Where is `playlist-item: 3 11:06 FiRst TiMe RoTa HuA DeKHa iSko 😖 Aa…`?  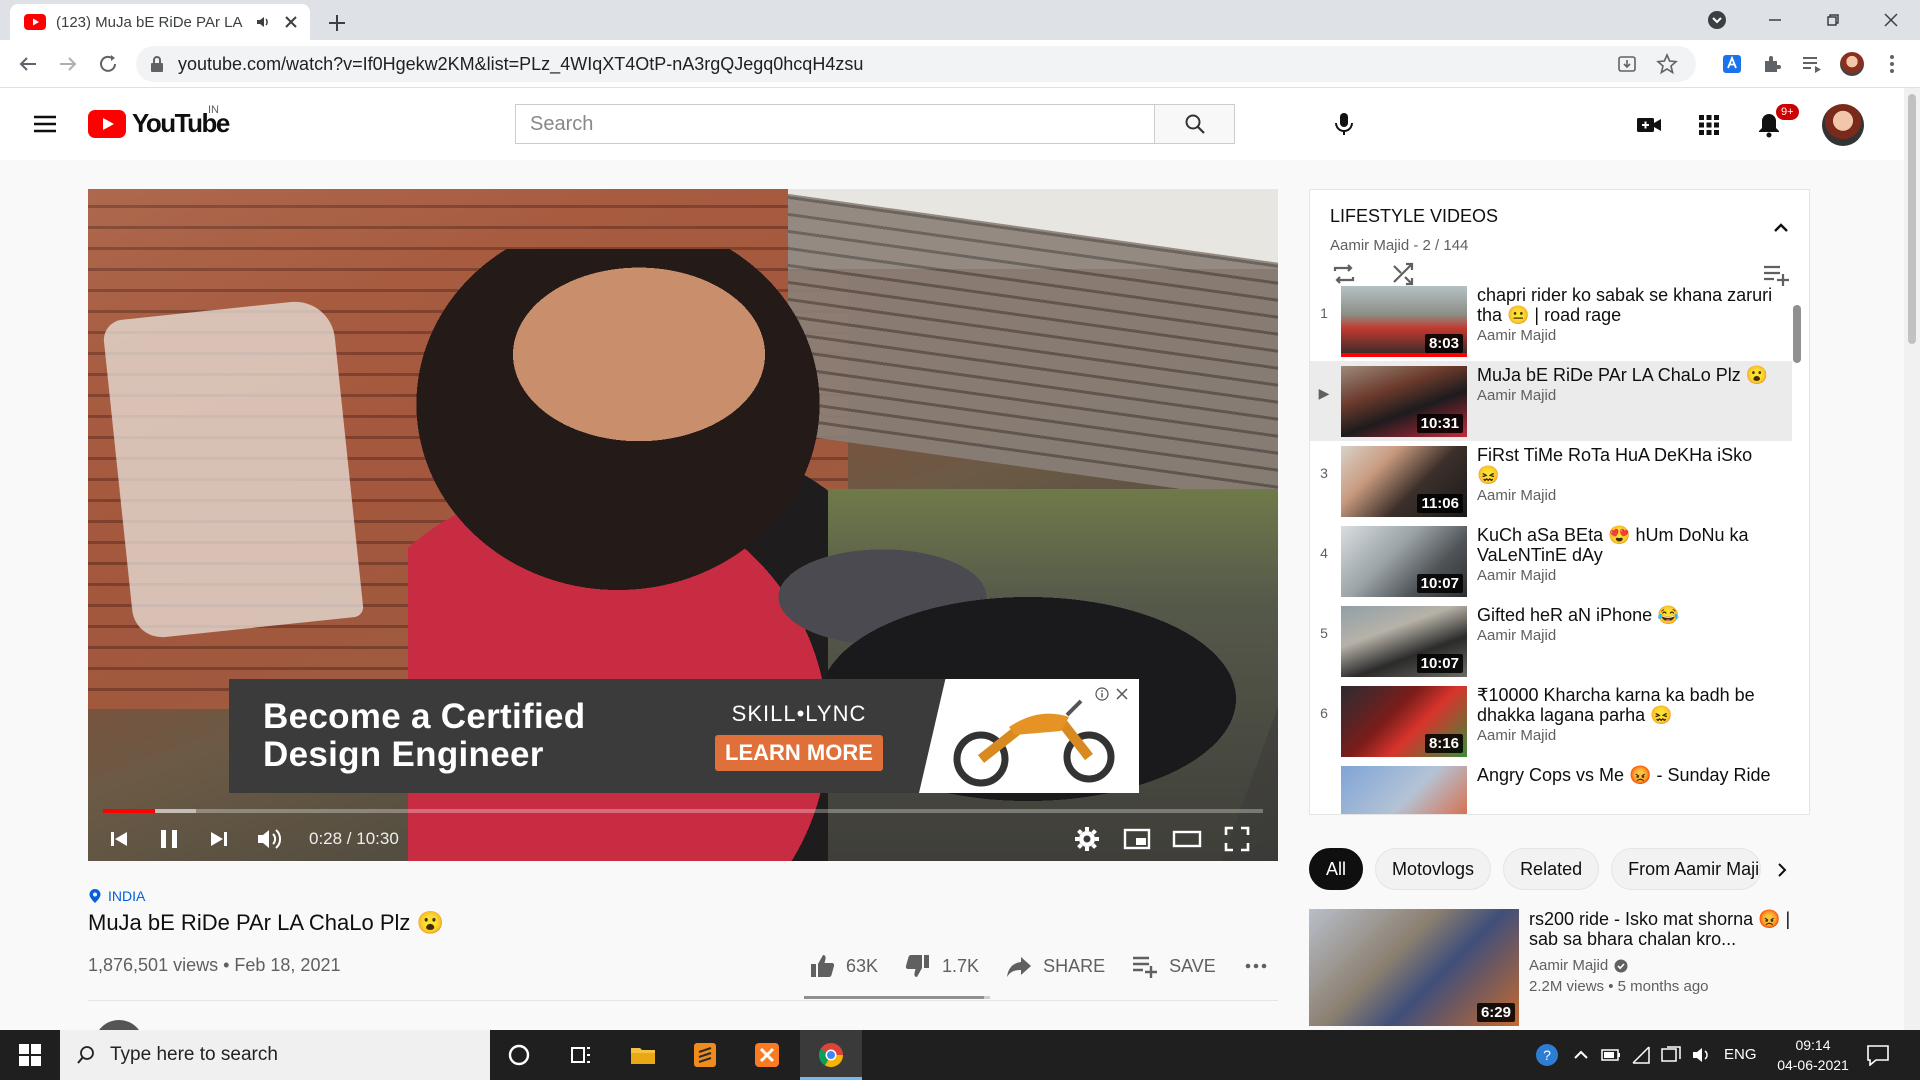 playlist-item: 3 11:06 FiRst TiMe RoTa HuA DeKHa iSko 😖 Aa… is located at coordinates (1551, 481).